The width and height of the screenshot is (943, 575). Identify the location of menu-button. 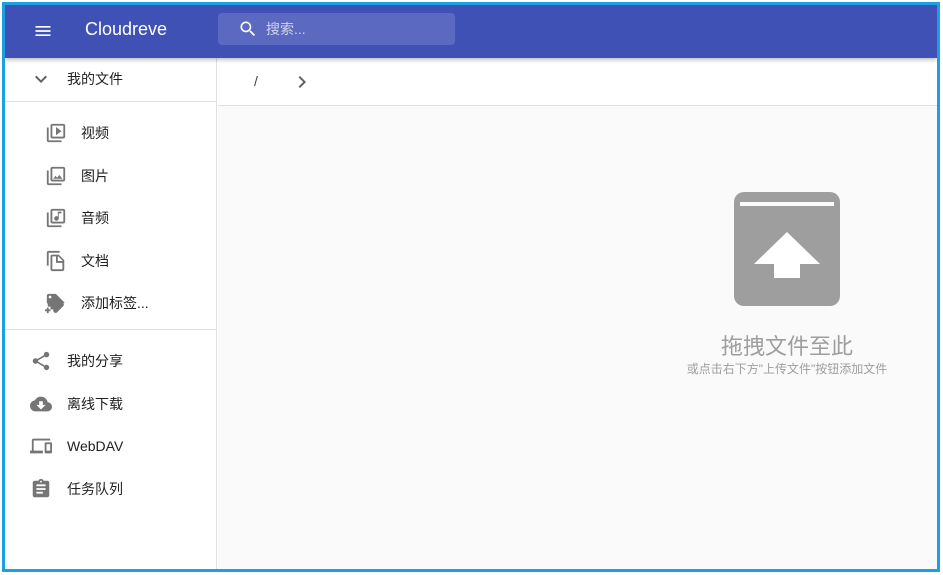
(43, 31).